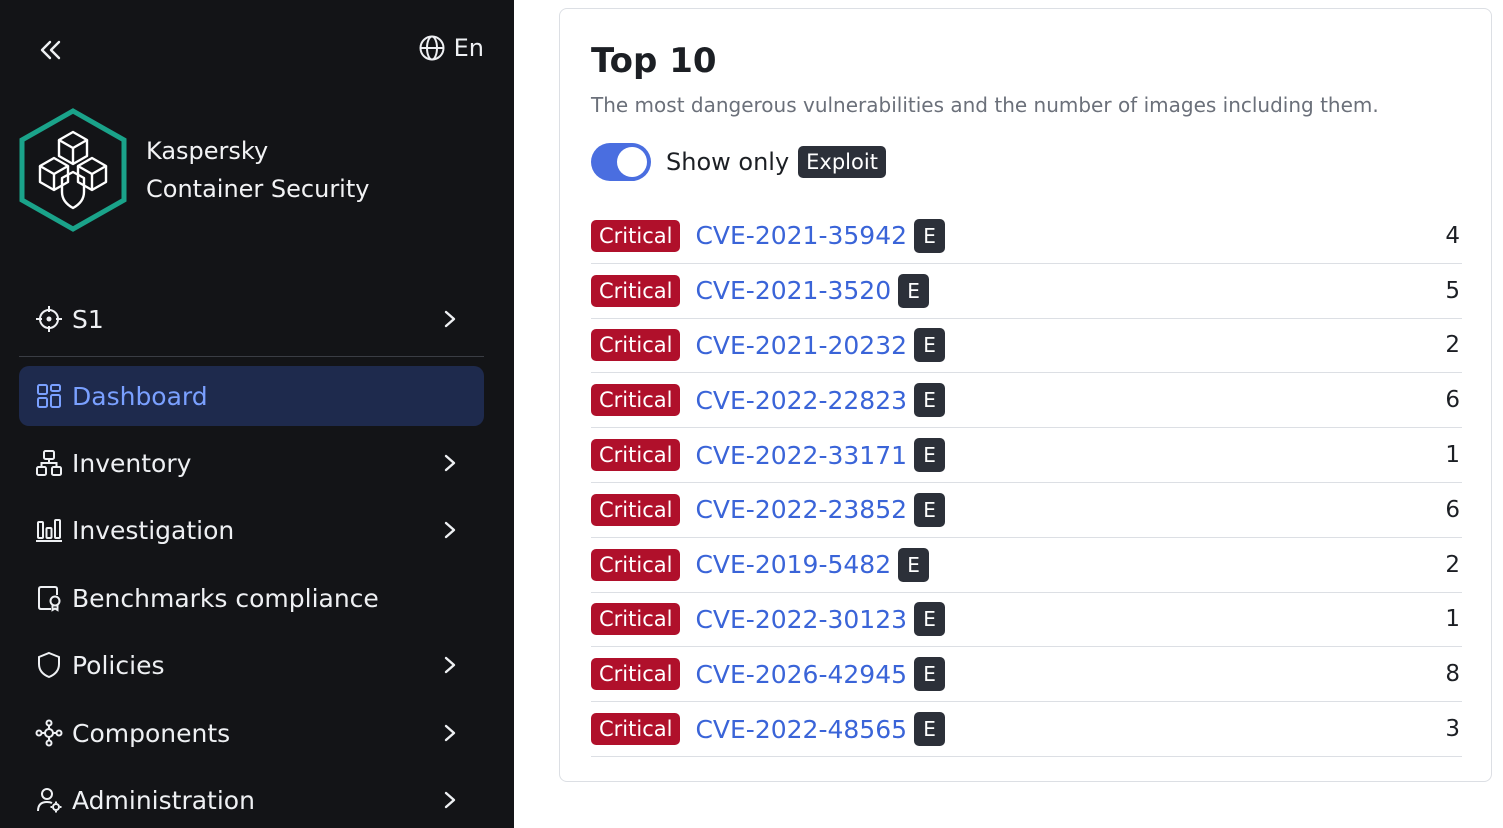  Describe the element at coordinates (451, 48) in the screenshot. I see `language-switcher: En` at that location.